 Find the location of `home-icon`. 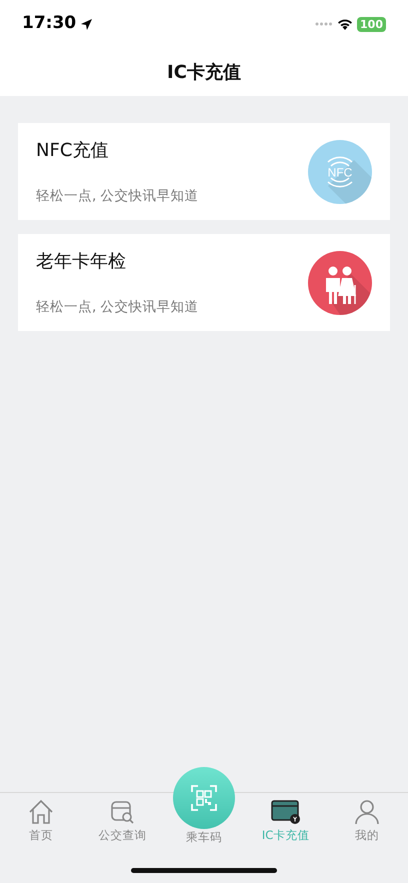

home-icon is located at coordinates (41, 812).